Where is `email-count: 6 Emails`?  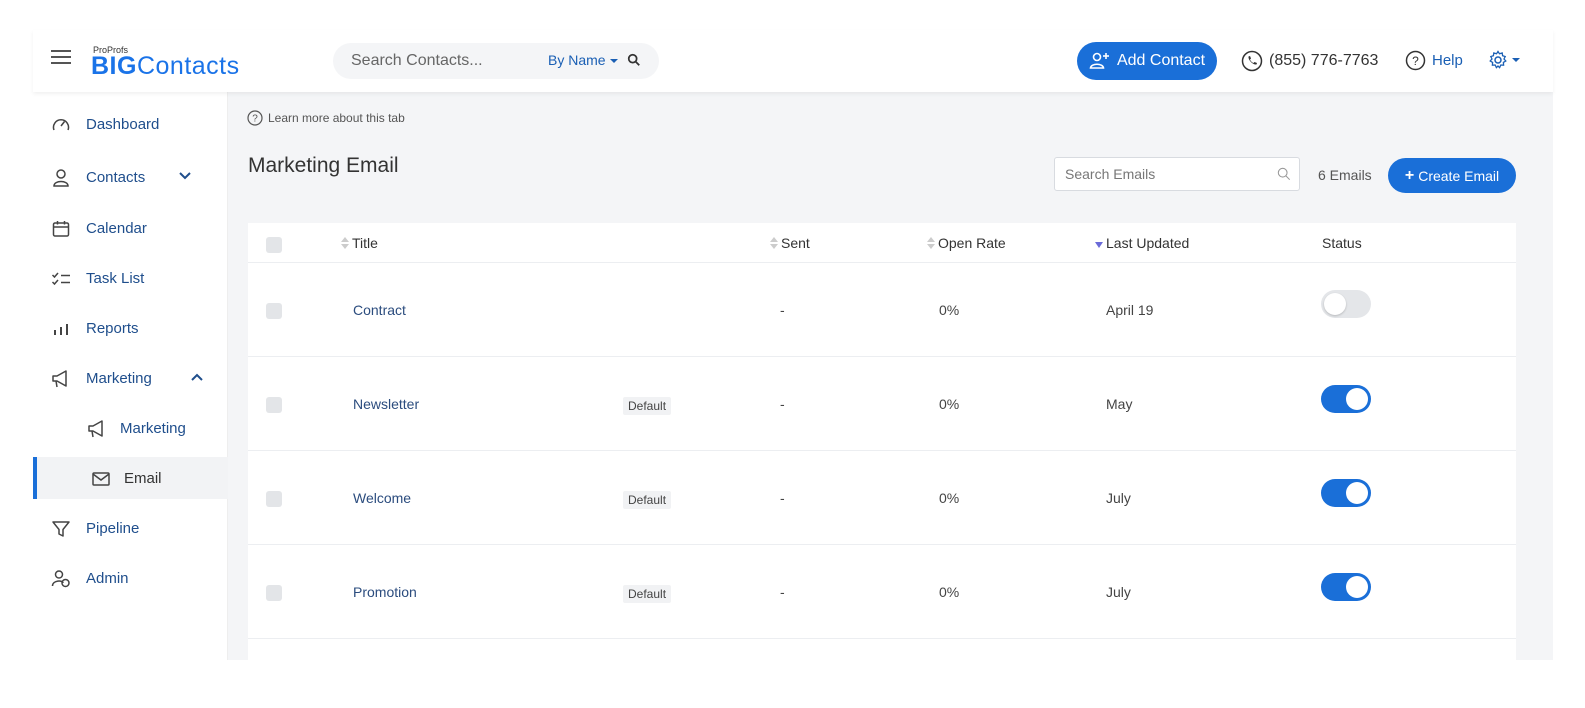 email-count: 6 Emails is located at coordinates (1345, 175).